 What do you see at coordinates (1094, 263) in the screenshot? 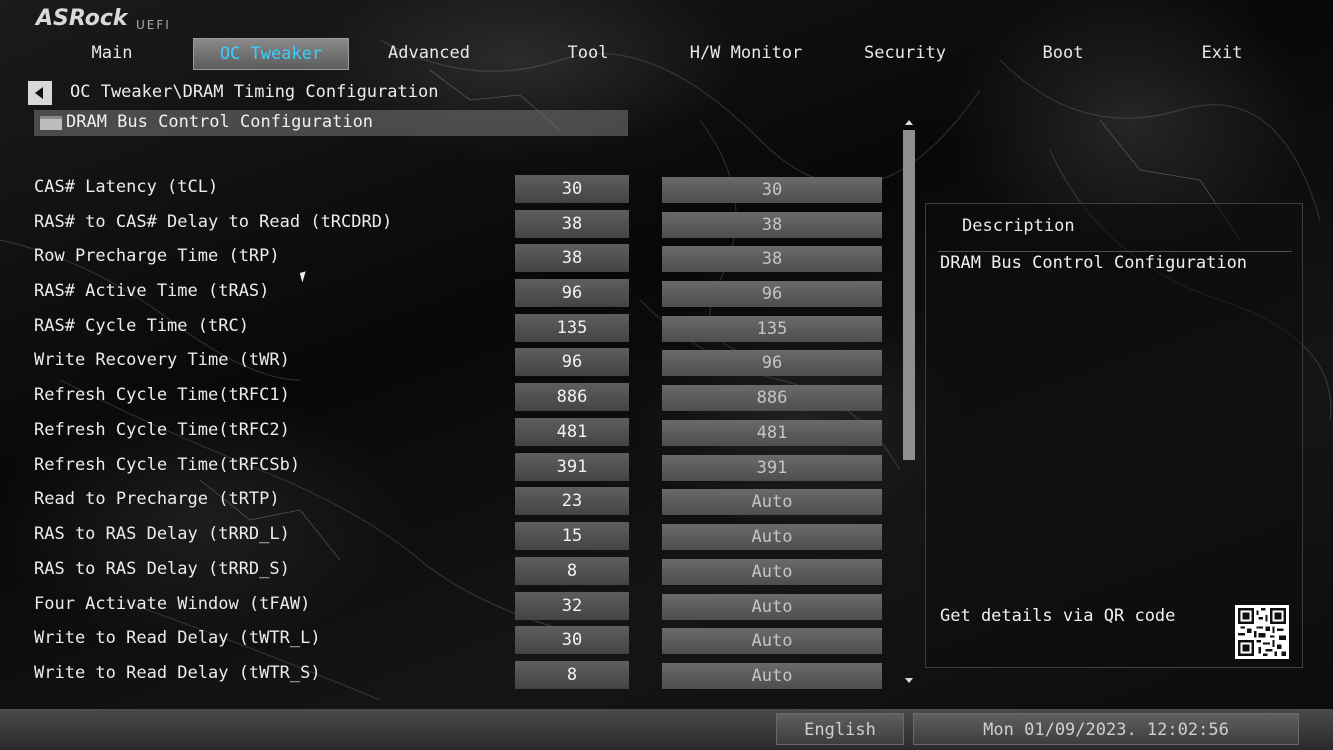
I see `description-text: DRAM Bus Control Configuration` at bounding box center [1094, 263].